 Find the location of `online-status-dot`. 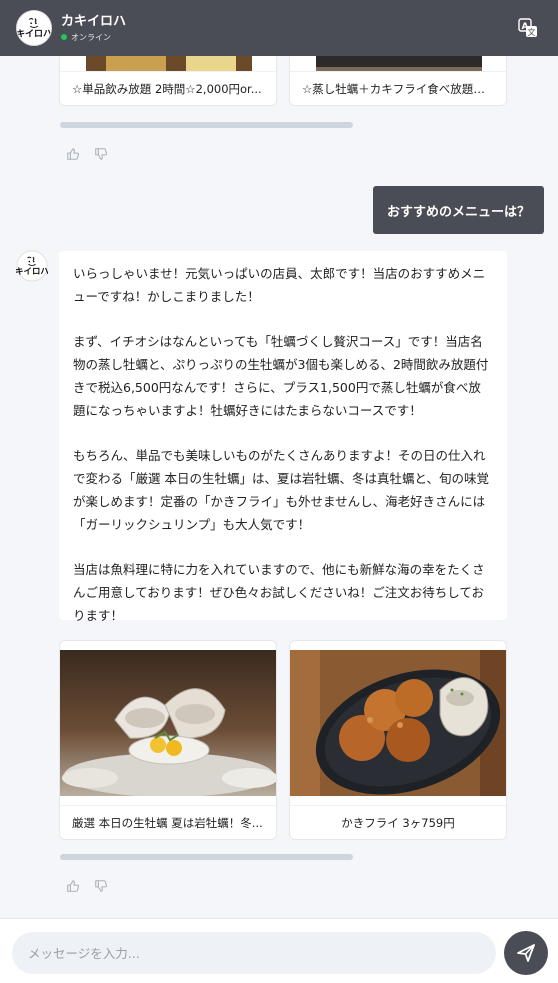

online-status-dot is located at coordinates (64, 37).